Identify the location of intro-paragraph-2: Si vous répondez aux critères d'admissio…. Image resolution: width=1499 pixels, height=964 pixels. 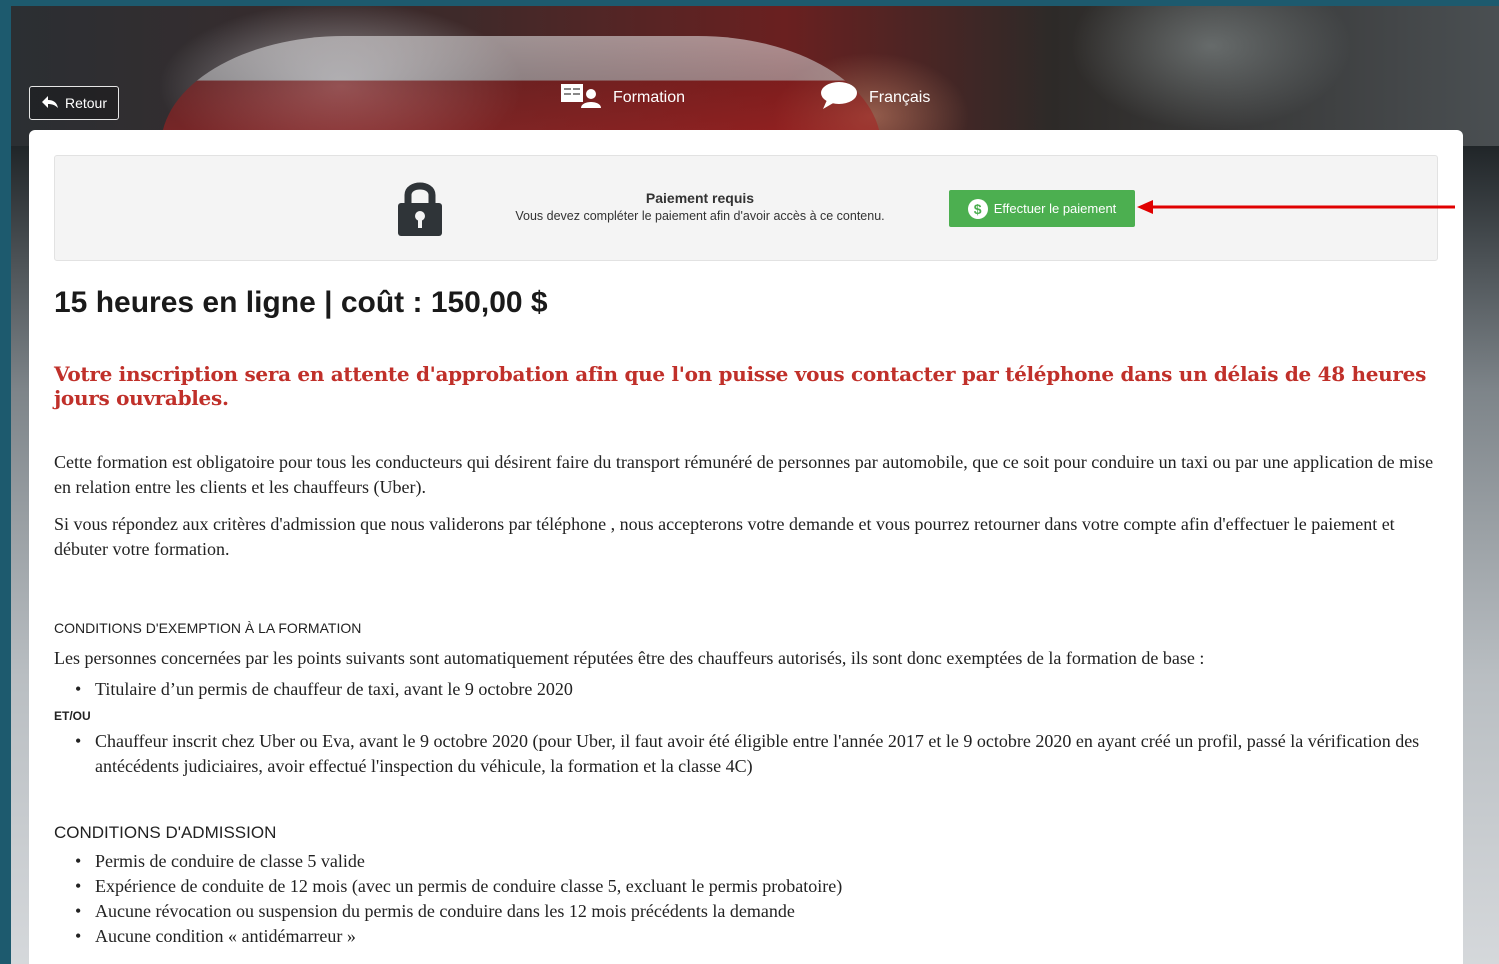
(724, 536).